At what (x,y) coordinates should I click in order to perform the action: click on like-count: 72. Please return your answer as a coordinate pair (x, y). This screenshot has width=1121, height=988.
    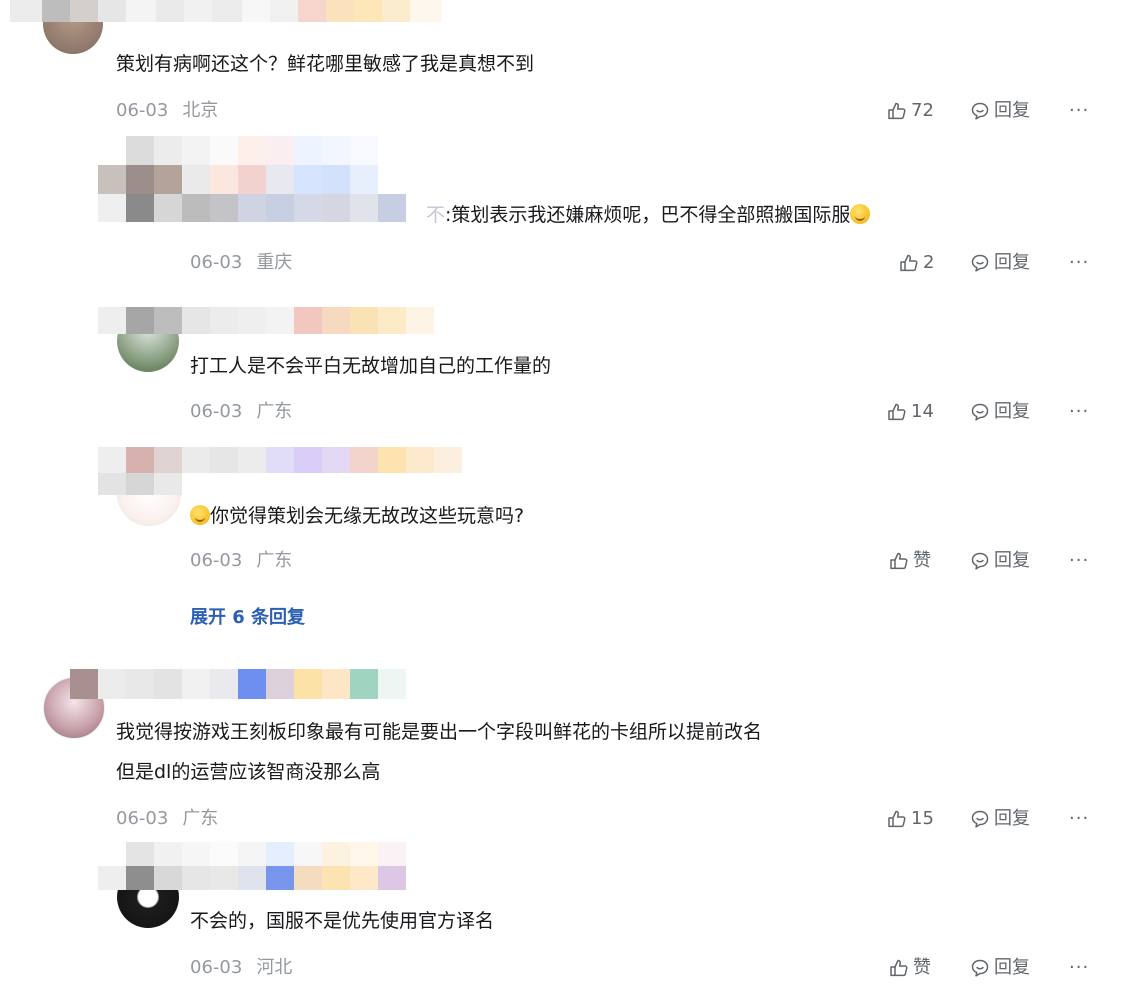
    Looking at the image, I should click on (922, 110).